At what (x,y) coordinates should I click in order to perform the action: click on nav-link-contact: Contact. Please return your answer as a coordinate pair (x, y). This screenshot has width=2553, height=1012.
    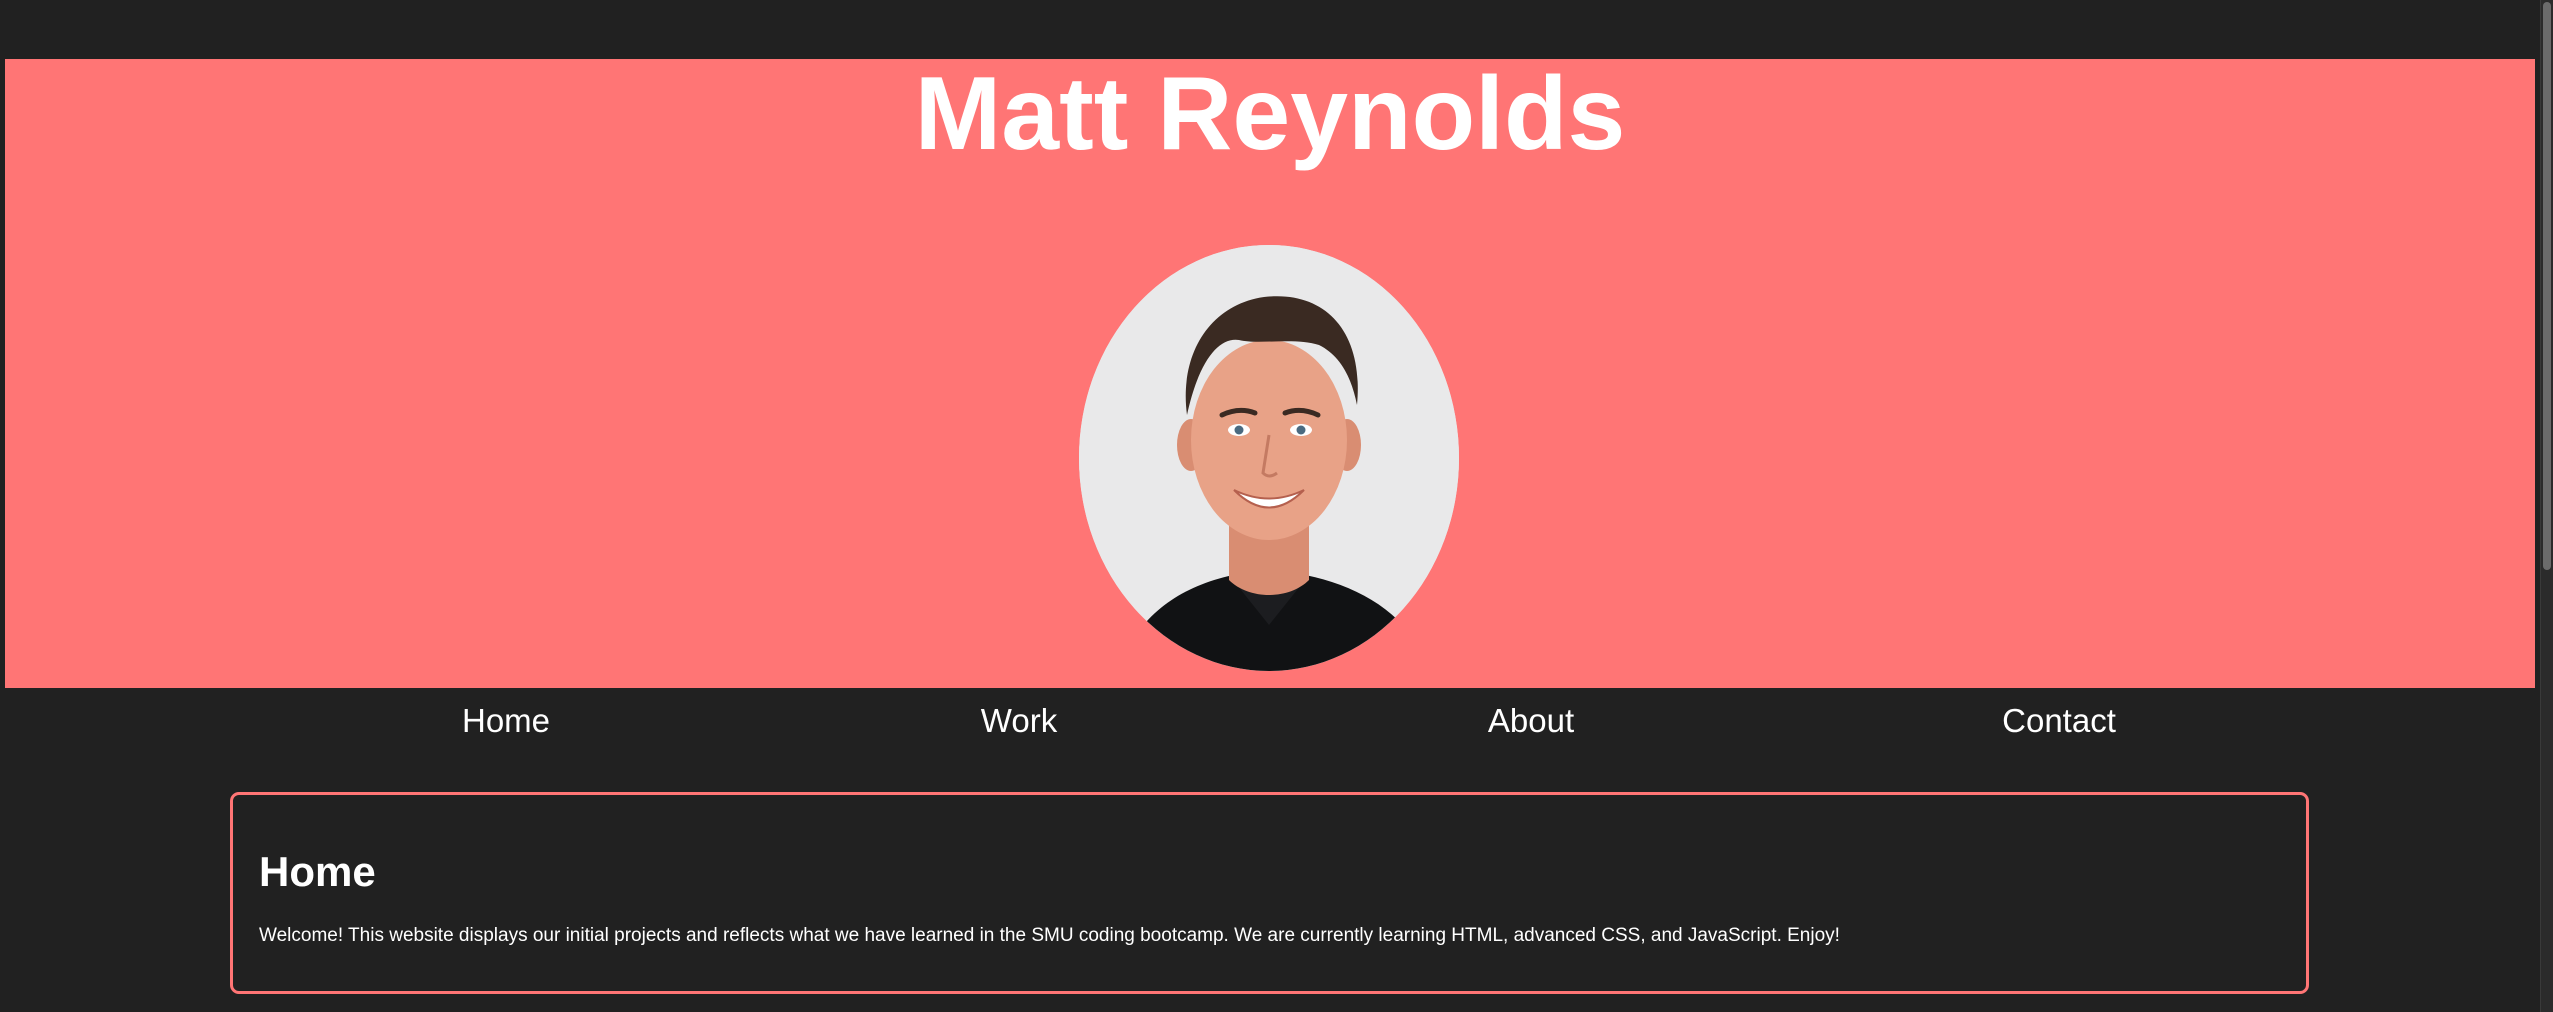
    Looking at the image, I should click on (2059, 721).